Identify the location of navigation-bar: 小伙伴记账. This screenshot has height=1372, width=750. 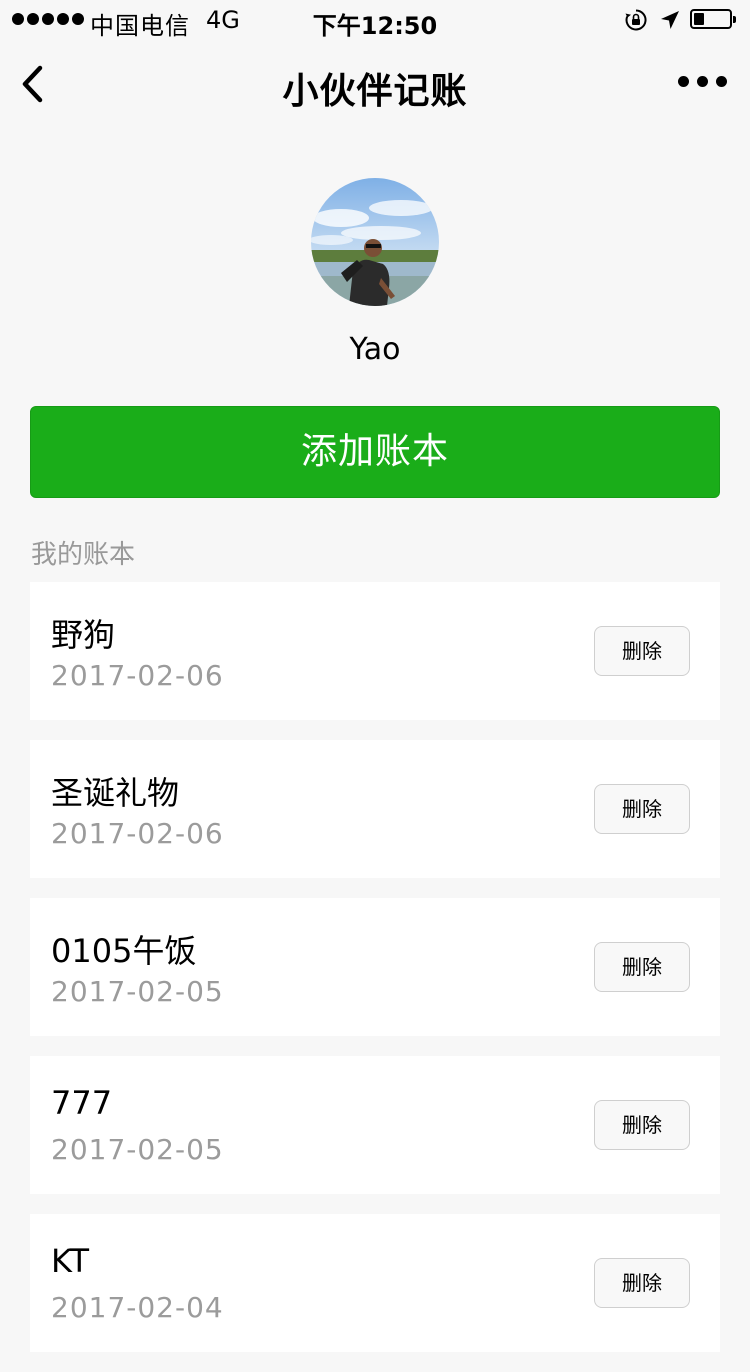
(375, 84).